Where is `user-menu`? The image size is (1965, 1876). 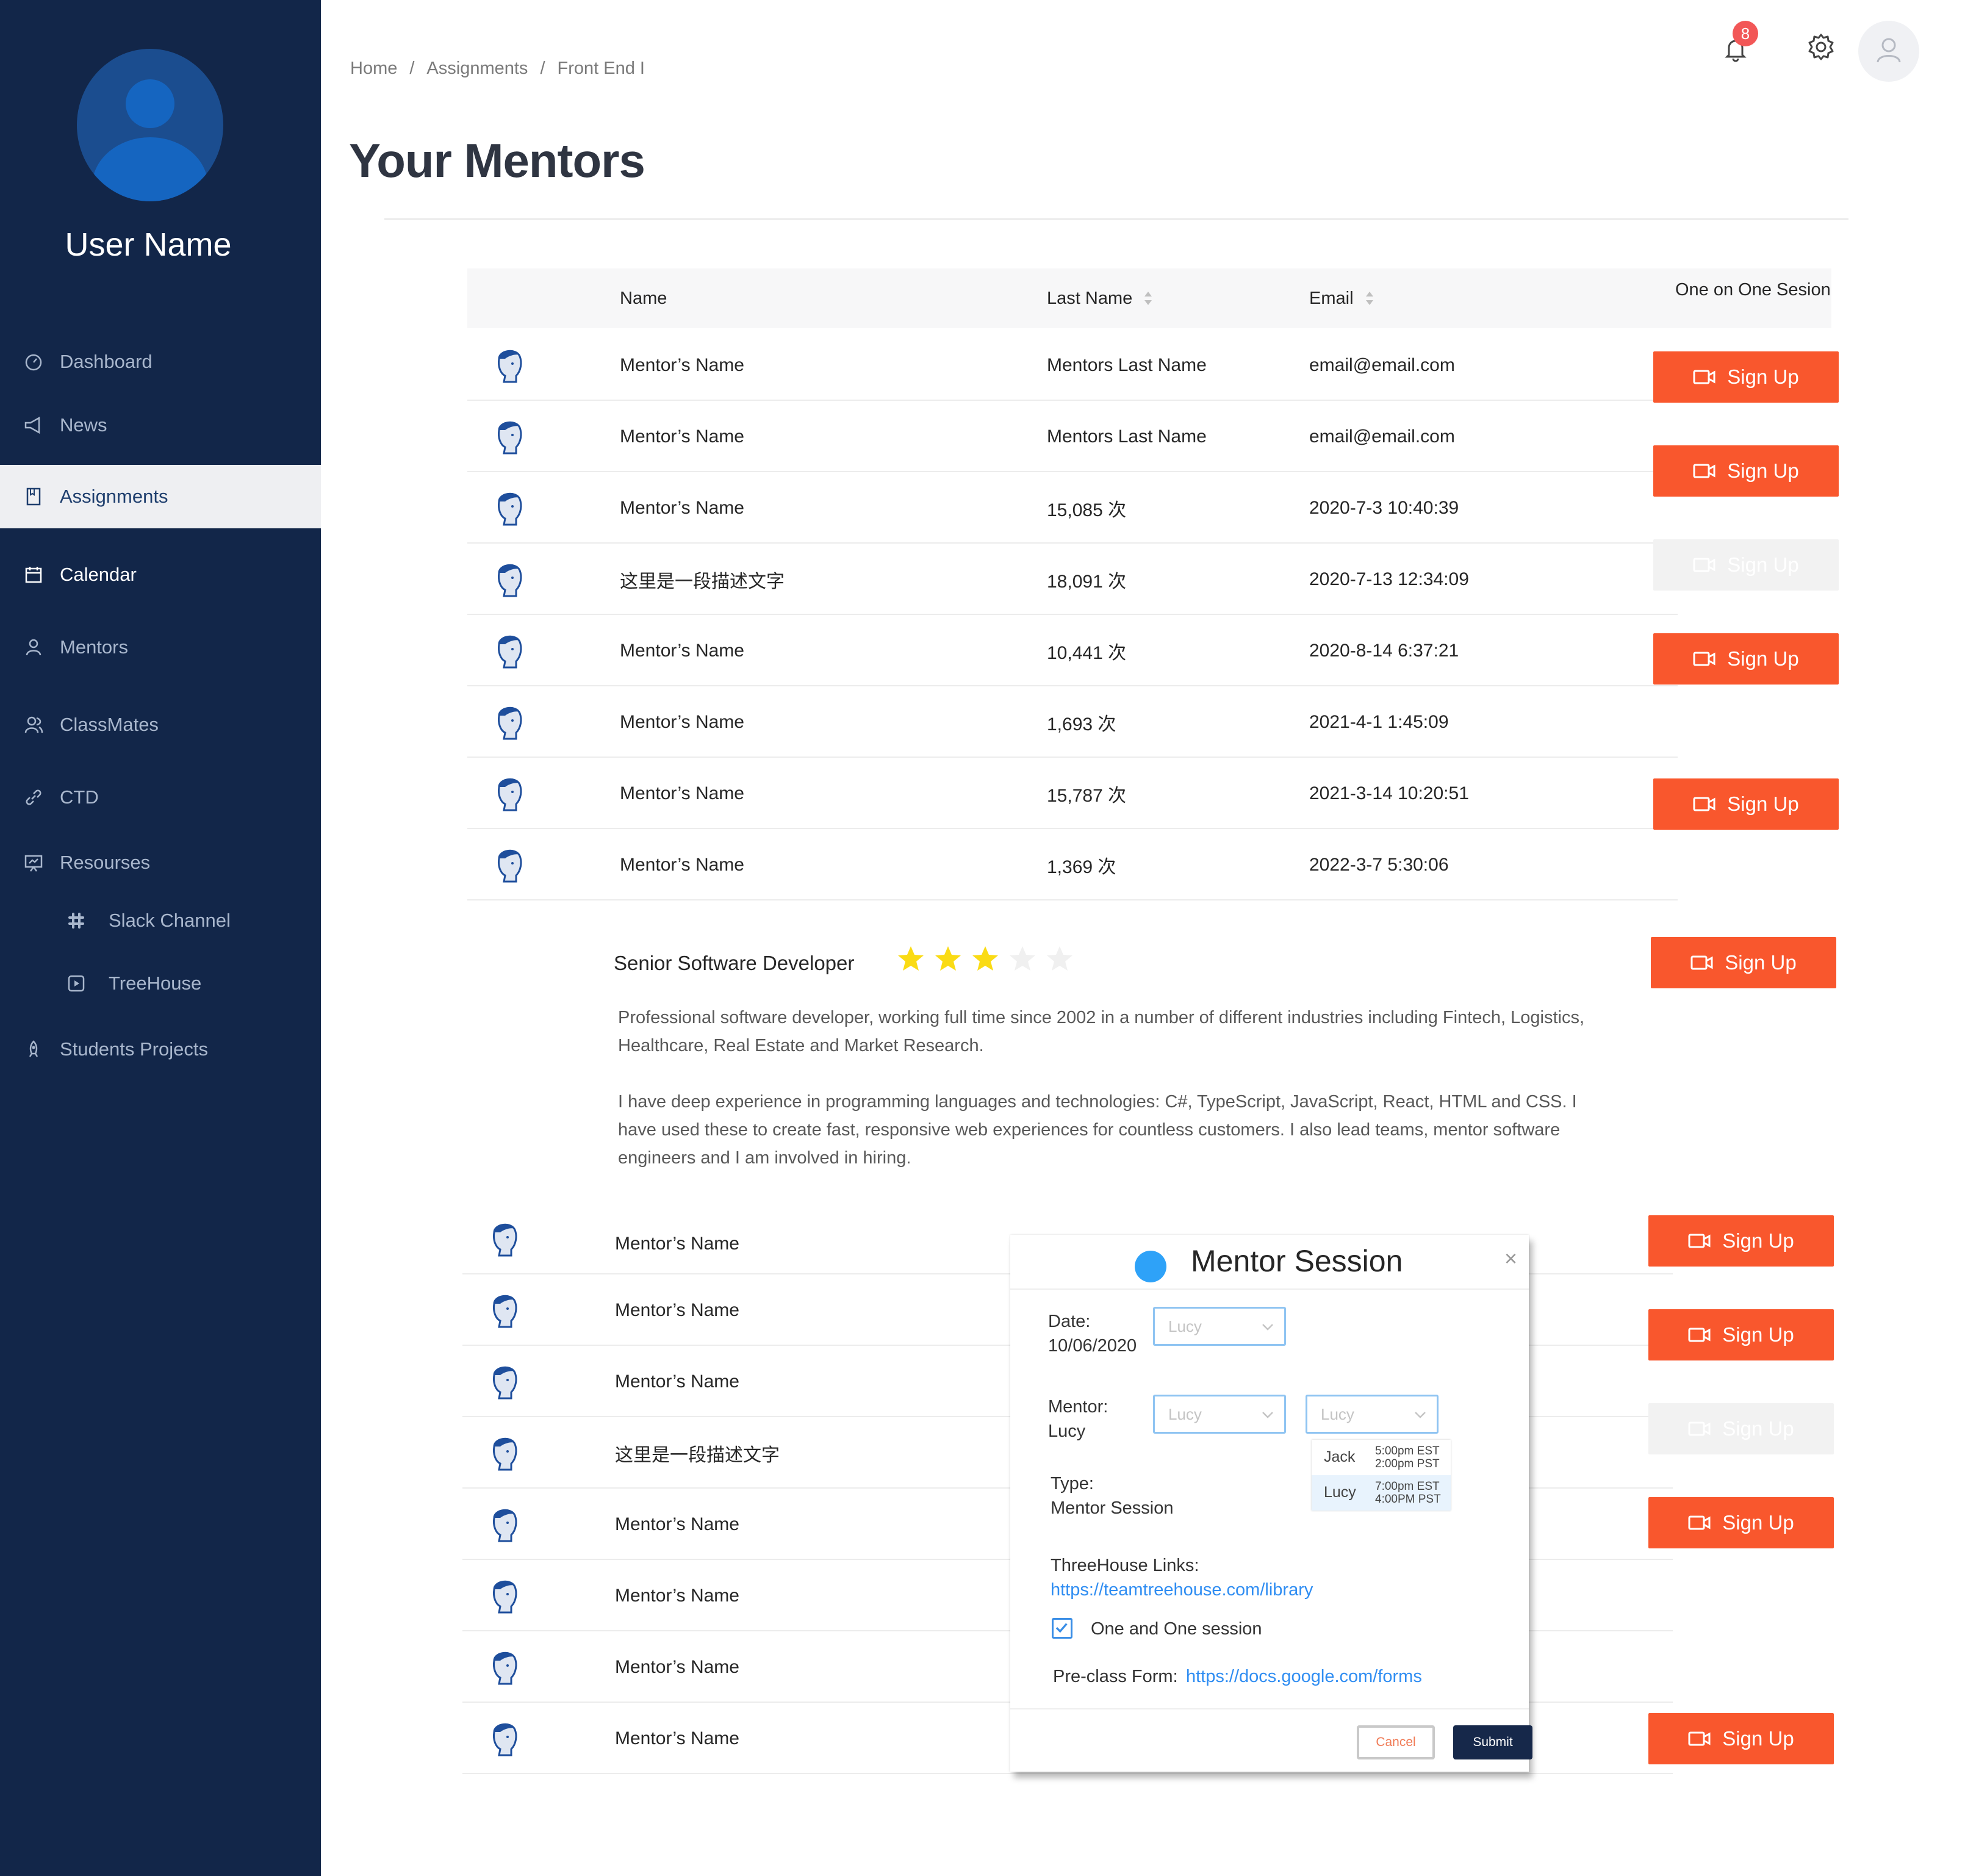
user-menu is located at coordinates (1888, 51).